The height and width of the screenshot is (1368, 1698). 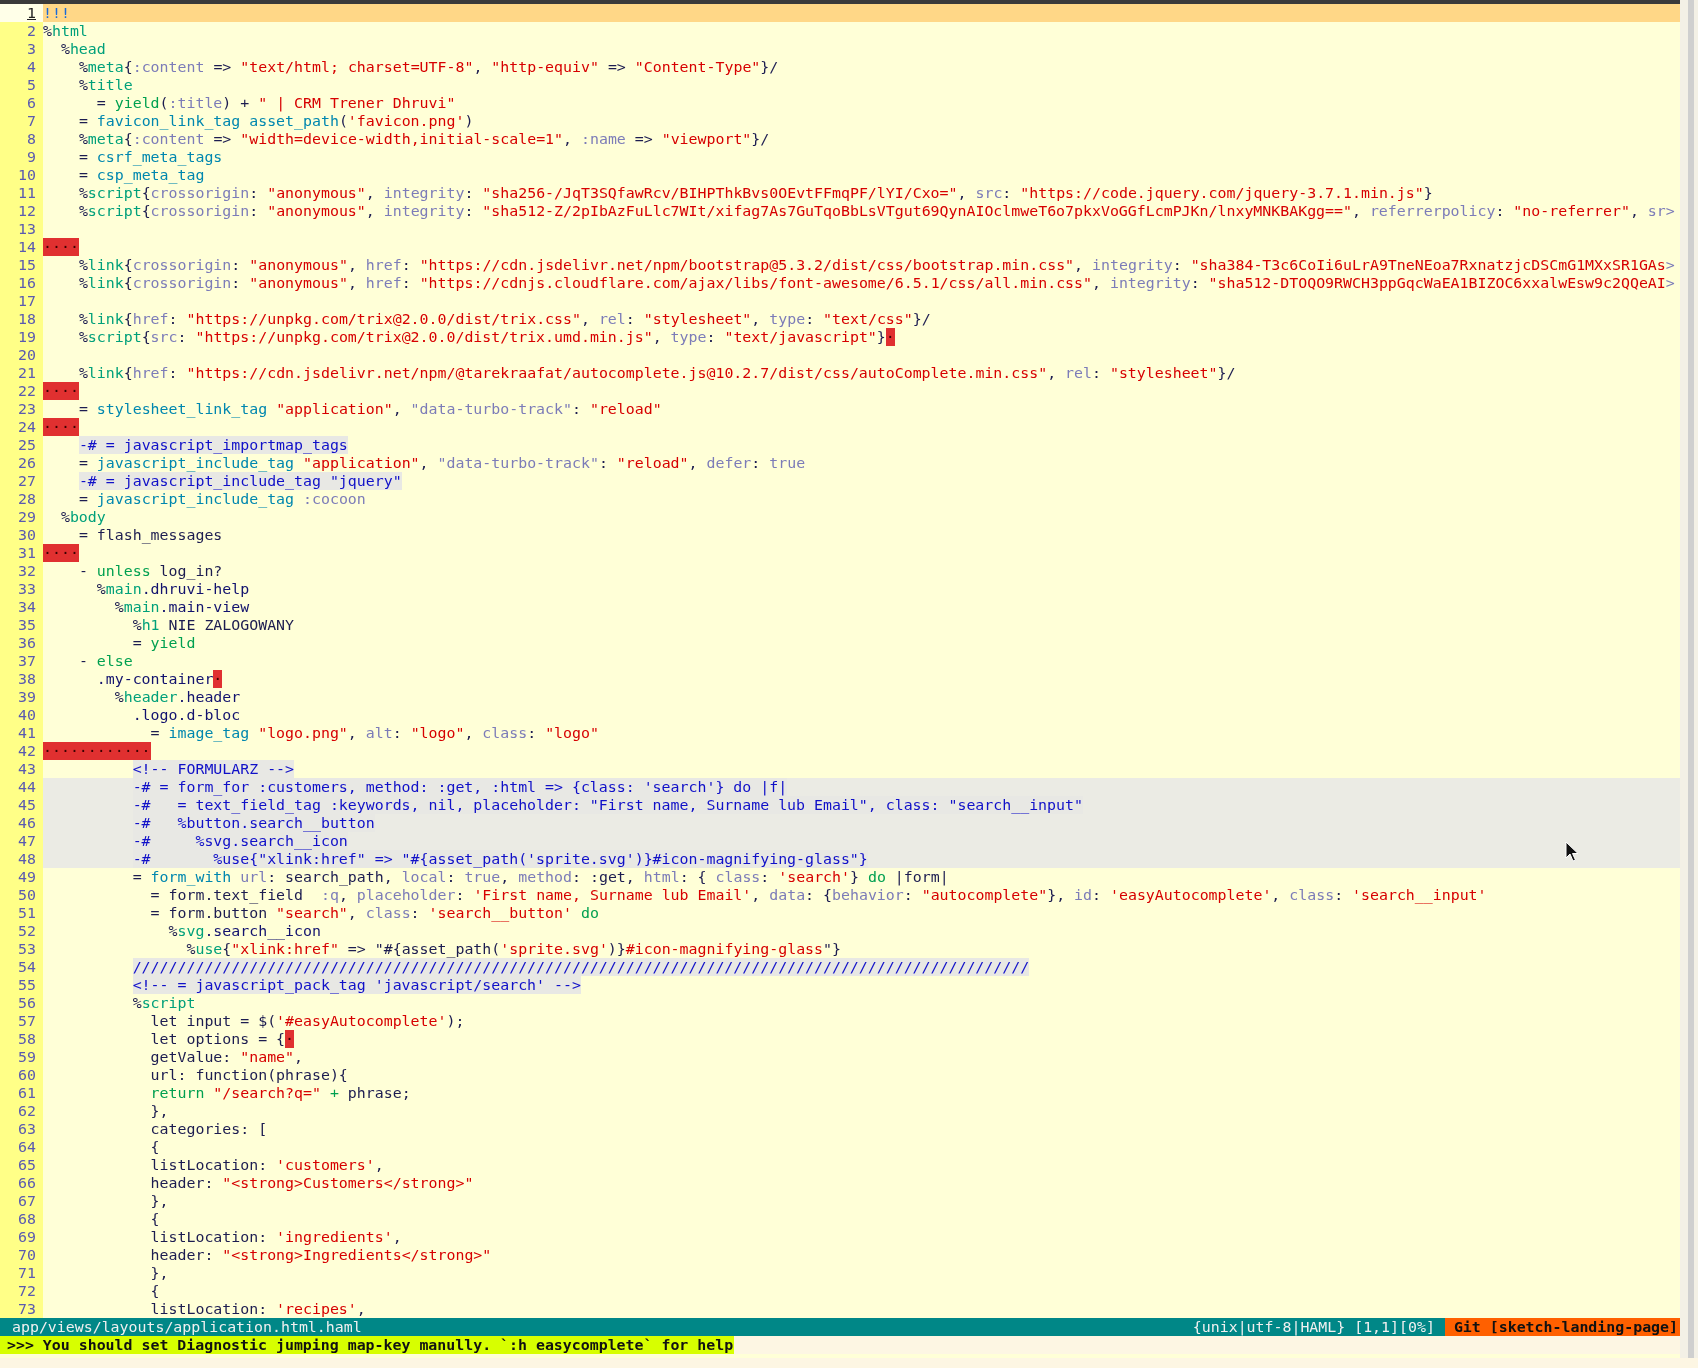 What do you see at coordinates (21, 895) in the screenshot?
I see `line-number: 50` at bounding box center [21, 895].